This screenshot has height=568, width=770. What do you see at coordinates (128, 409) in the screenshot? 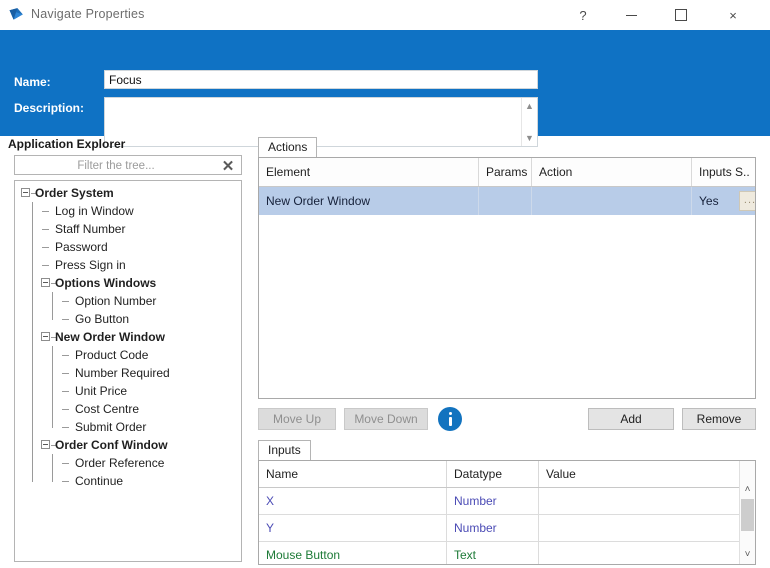
I see `tree-item-cost-centre: Cost Centre` at bounding box center [128, 409].